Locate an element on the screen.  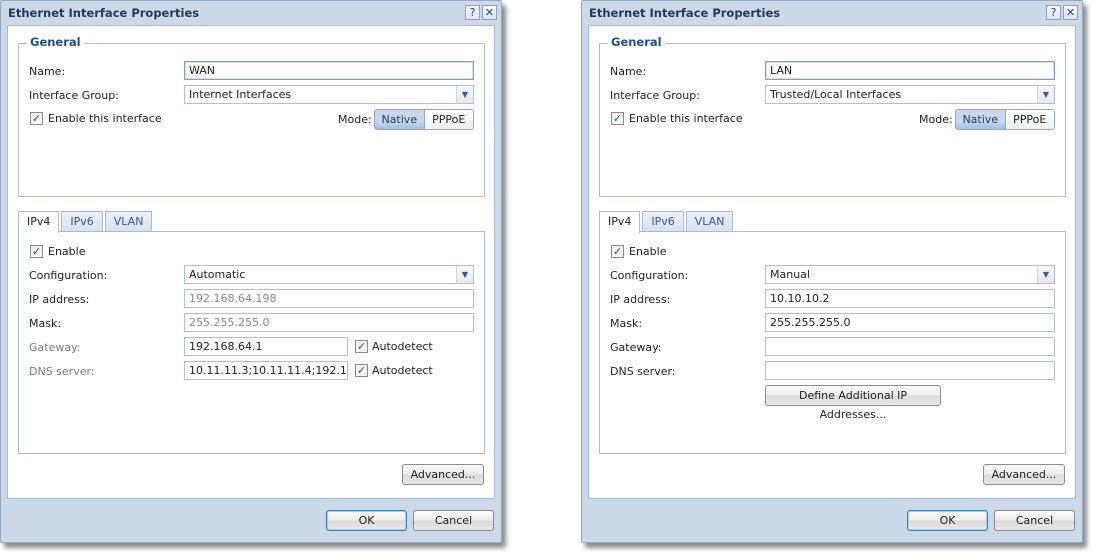
interface-group-value: Trusted/Local Interfaces is located at coordinates (836, 94).